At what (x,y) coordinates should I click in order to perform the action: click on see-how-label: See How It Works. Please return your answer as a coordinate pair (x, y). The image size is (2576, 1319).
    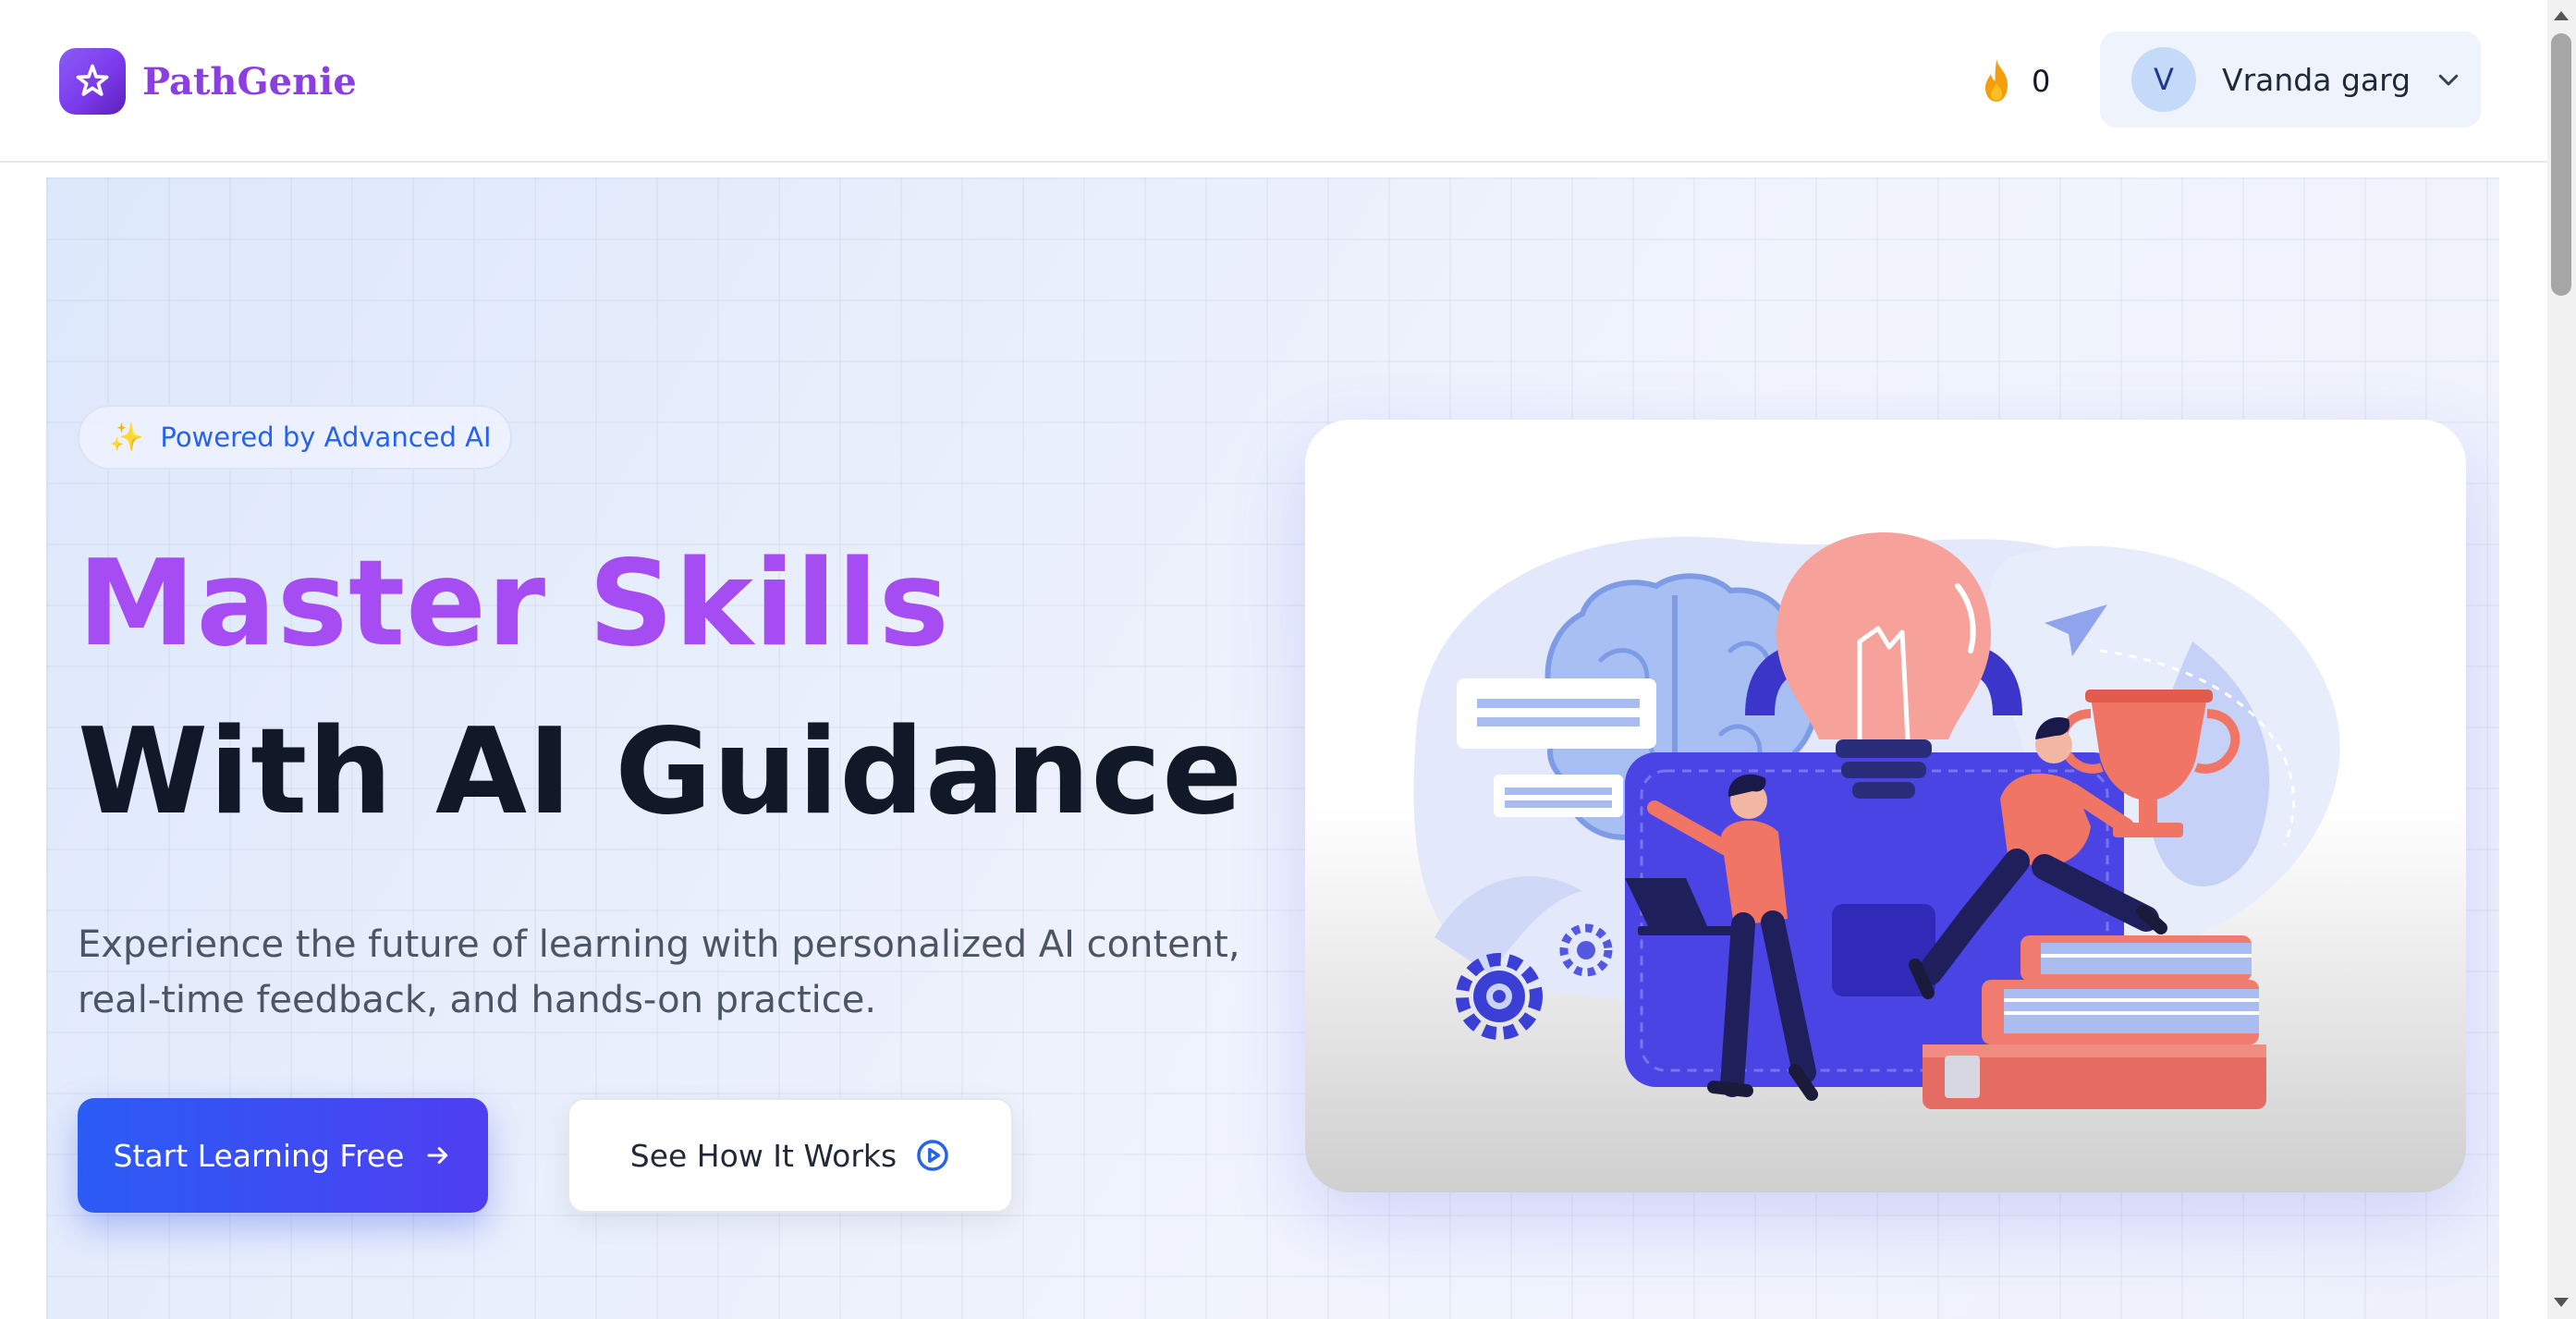
    Looking at the image, I should click on (763, 1155).